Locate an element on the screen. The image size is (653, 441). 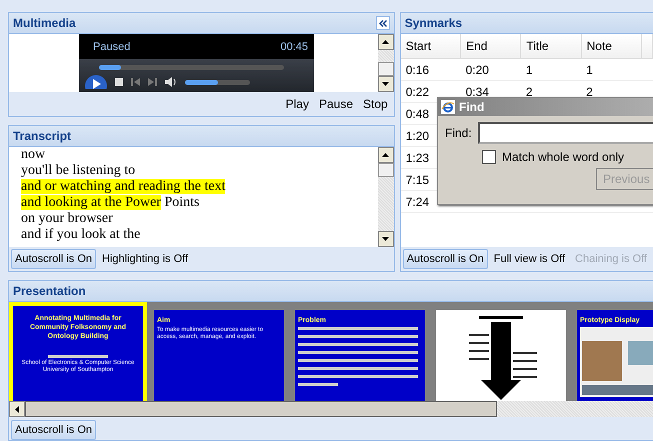
table-cell: 0:48 is located at coordinates (418, 113).